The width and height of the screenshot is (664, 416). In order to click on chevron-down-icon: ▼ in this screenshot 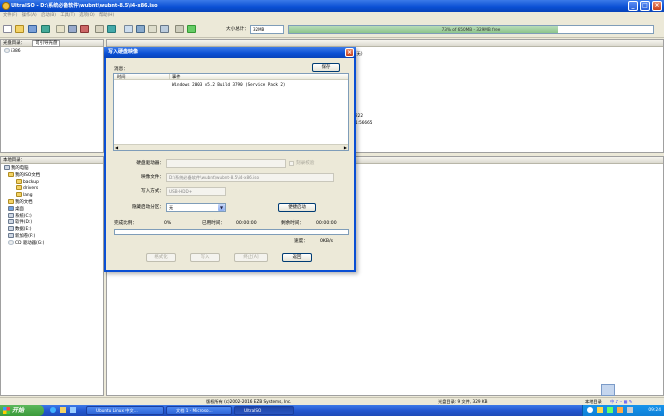, I will do `click(221, 207)`.